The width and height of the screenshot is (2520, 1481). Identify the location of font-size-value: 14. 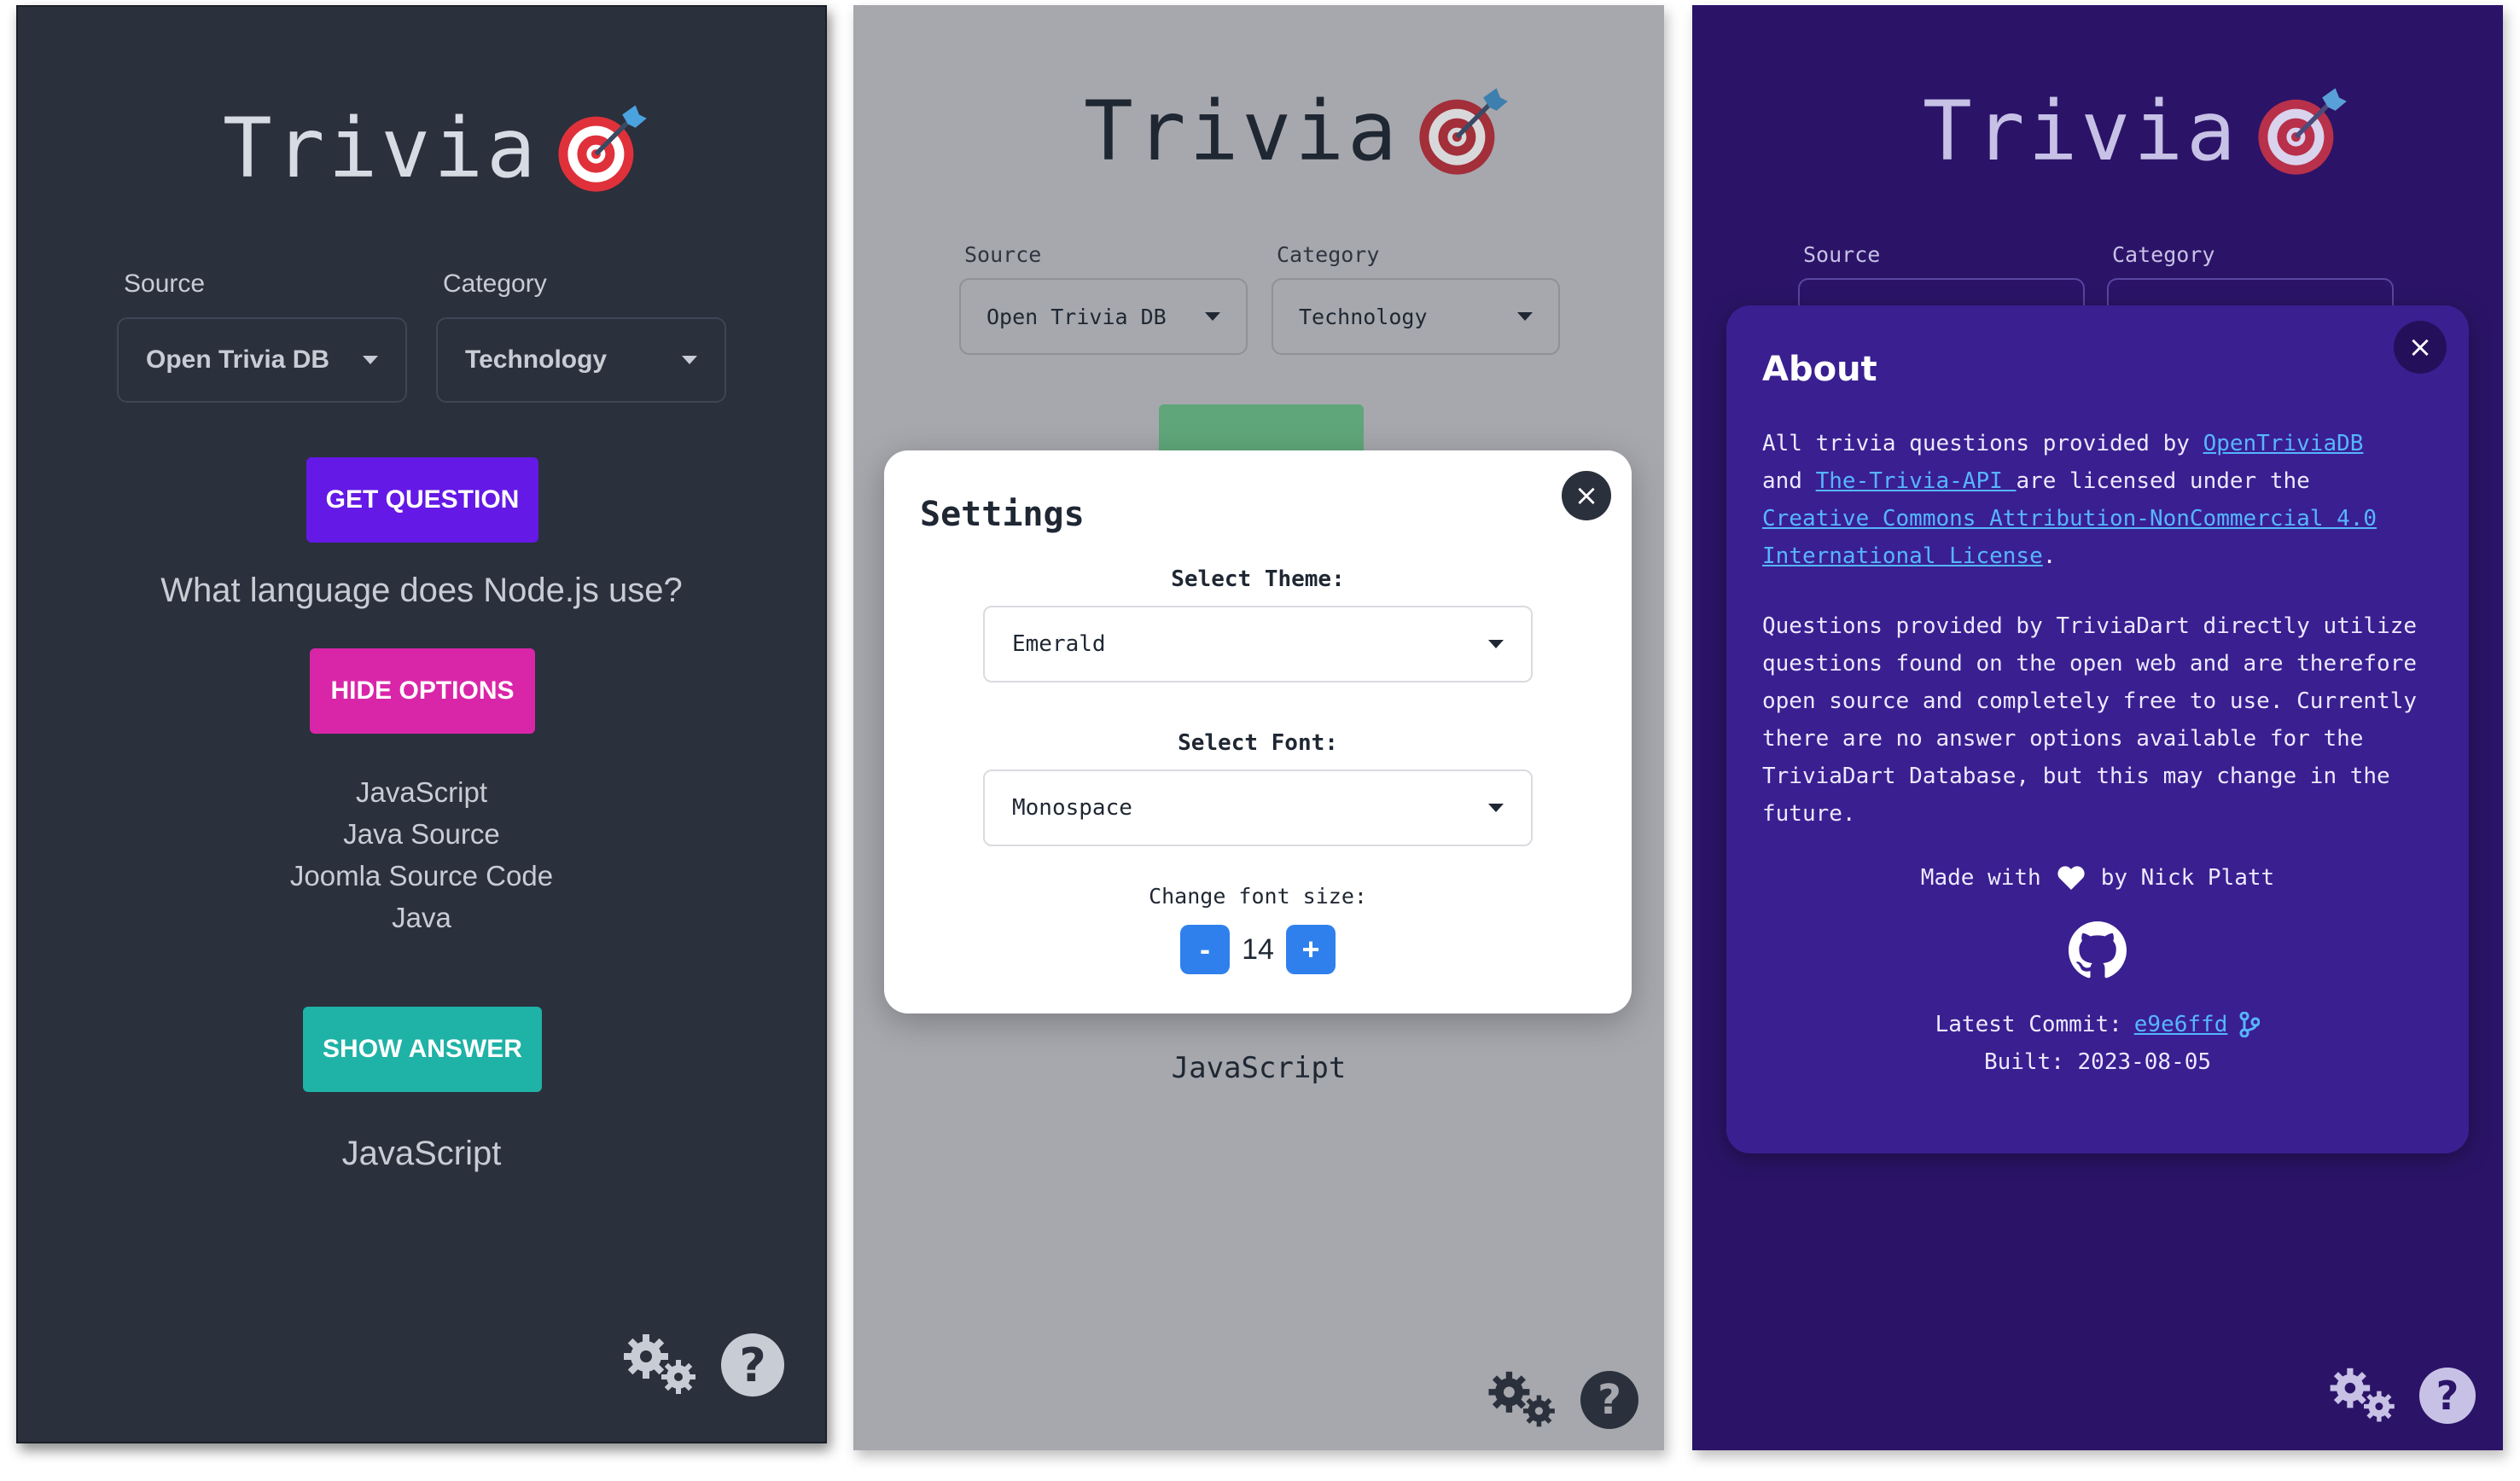
(1258, 949).